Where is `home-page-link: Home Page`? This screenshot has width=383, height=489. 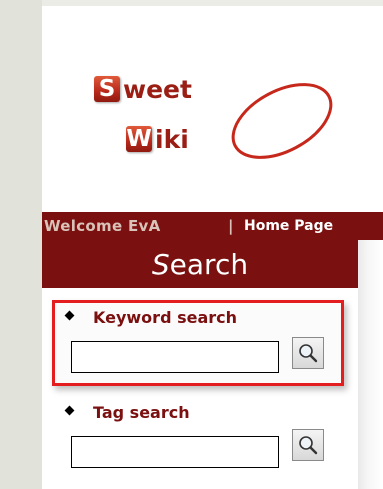
home-page-link: Home Page is located at coordinates (288, 226).